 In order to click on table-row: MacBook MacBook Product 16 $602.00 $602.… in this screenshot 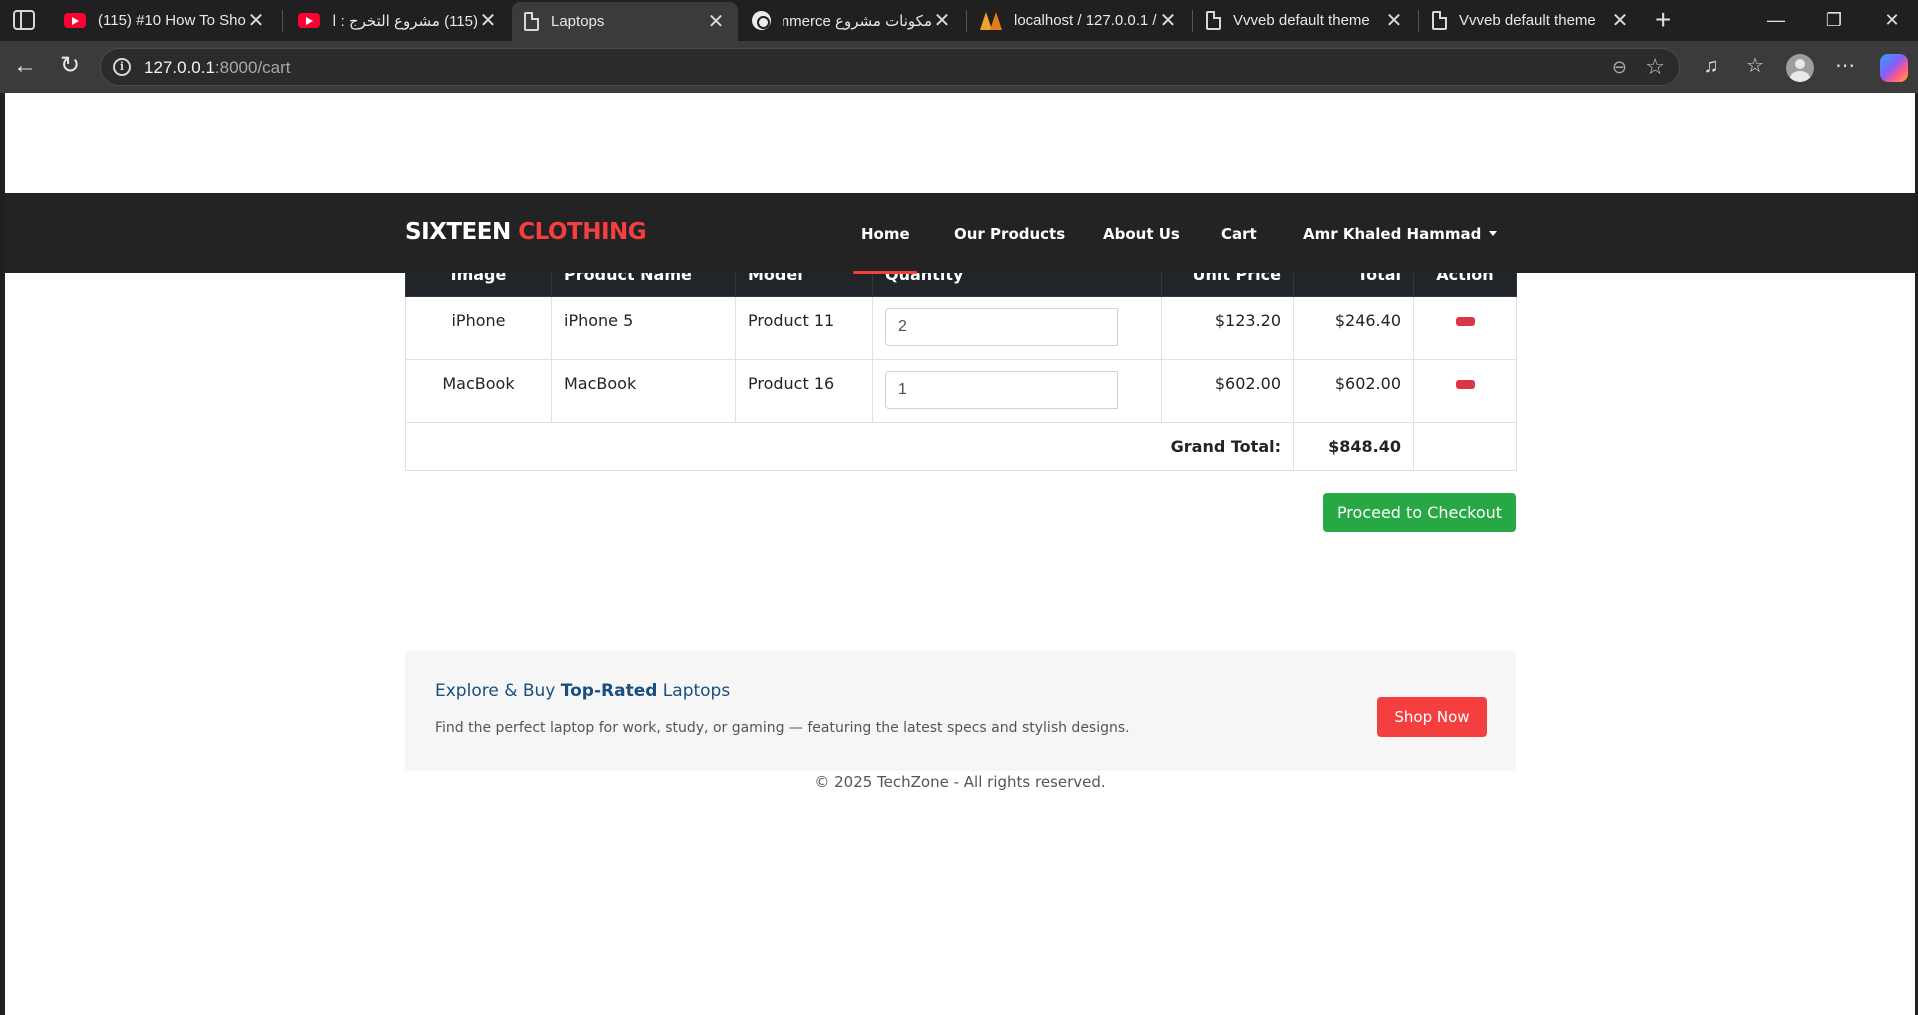, I will do `click(961, 391)`.